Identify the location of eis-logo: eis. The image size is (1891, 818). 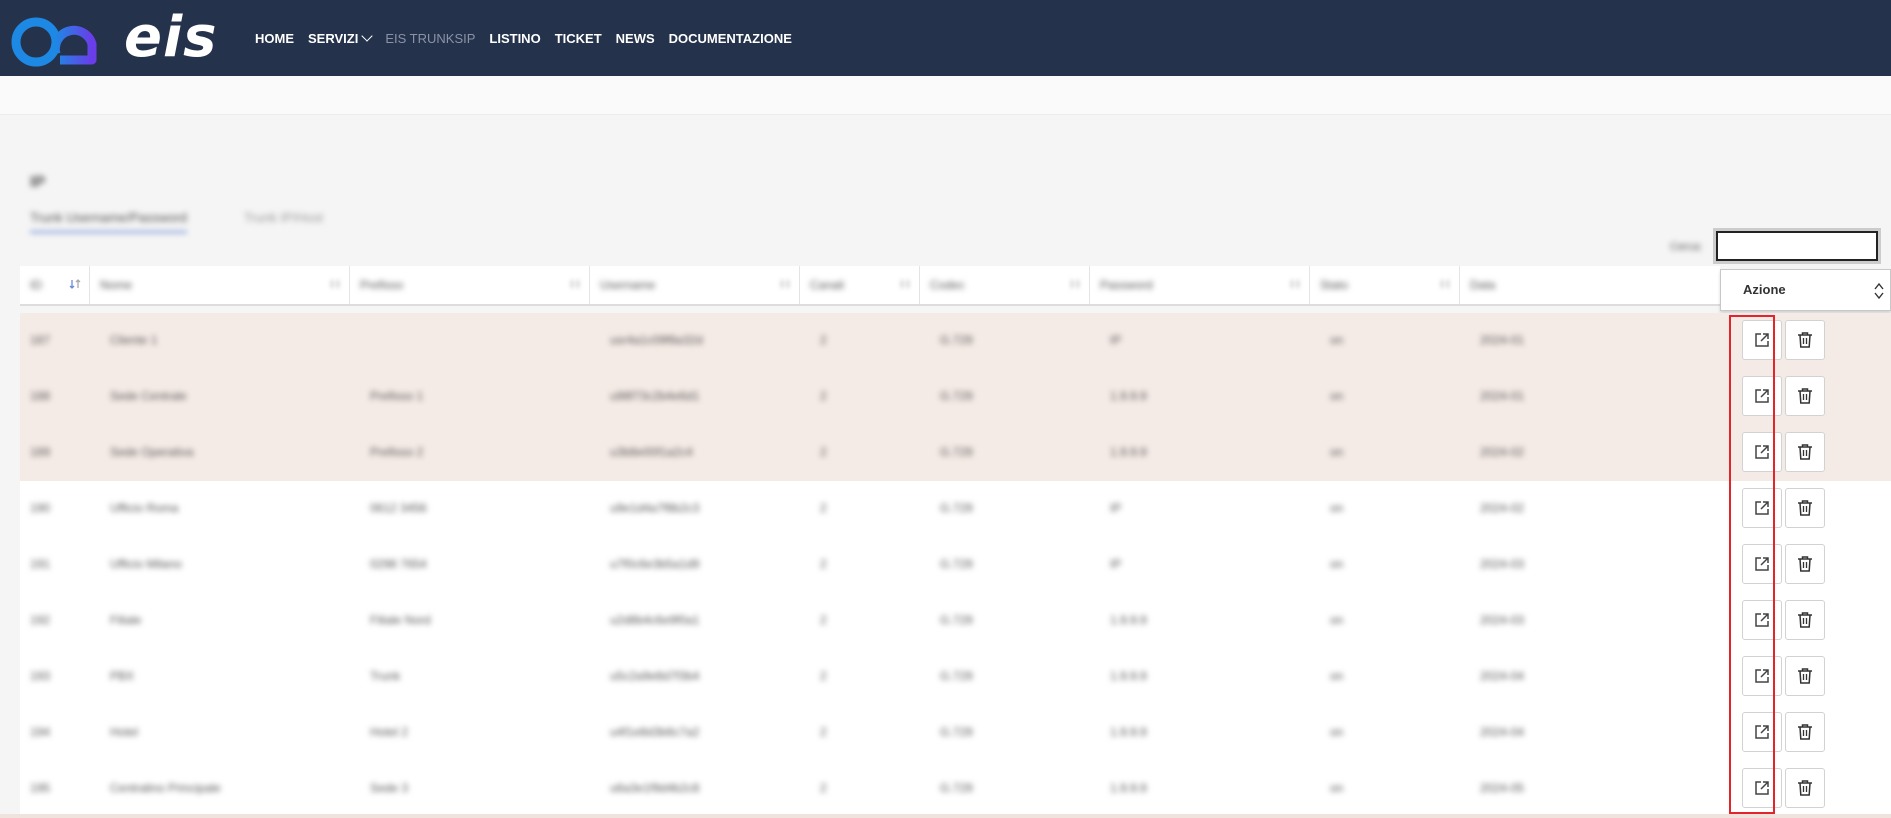
(115, 38).